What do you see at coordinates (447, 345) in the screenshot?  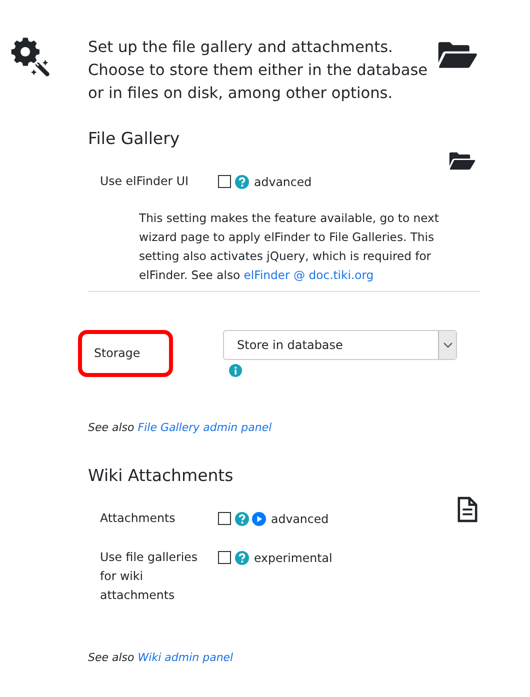 I see `caret-icon` at bounding box center [447, 345].